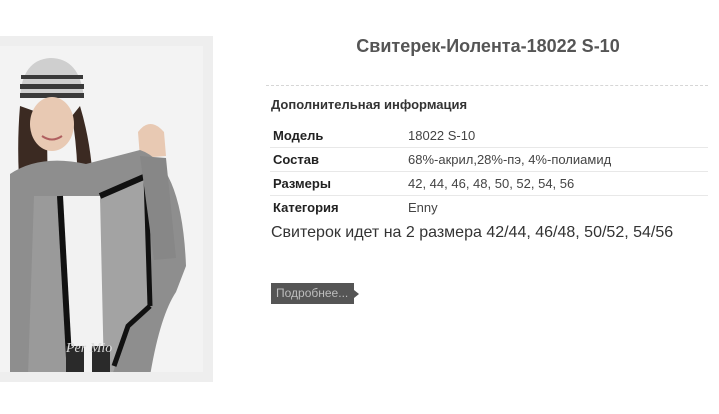  What do you see at coordinates (488, 46) in the screenshot?
I see `product-title: Свитерек-Иолента-18022 S-10` at bounding box center [488, 46].